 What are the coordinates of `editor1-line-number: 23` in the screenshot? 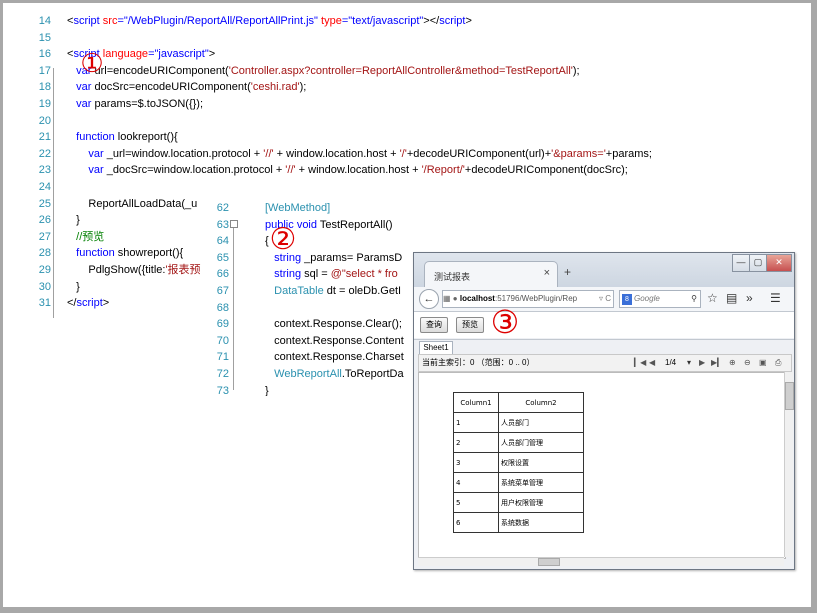 It's located at (44, 170).